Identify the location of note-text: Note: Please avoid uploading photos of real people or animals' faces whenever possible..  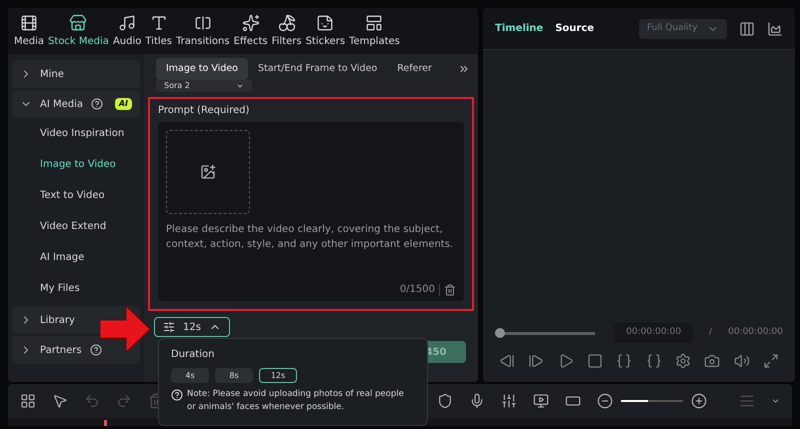
(296, 401).